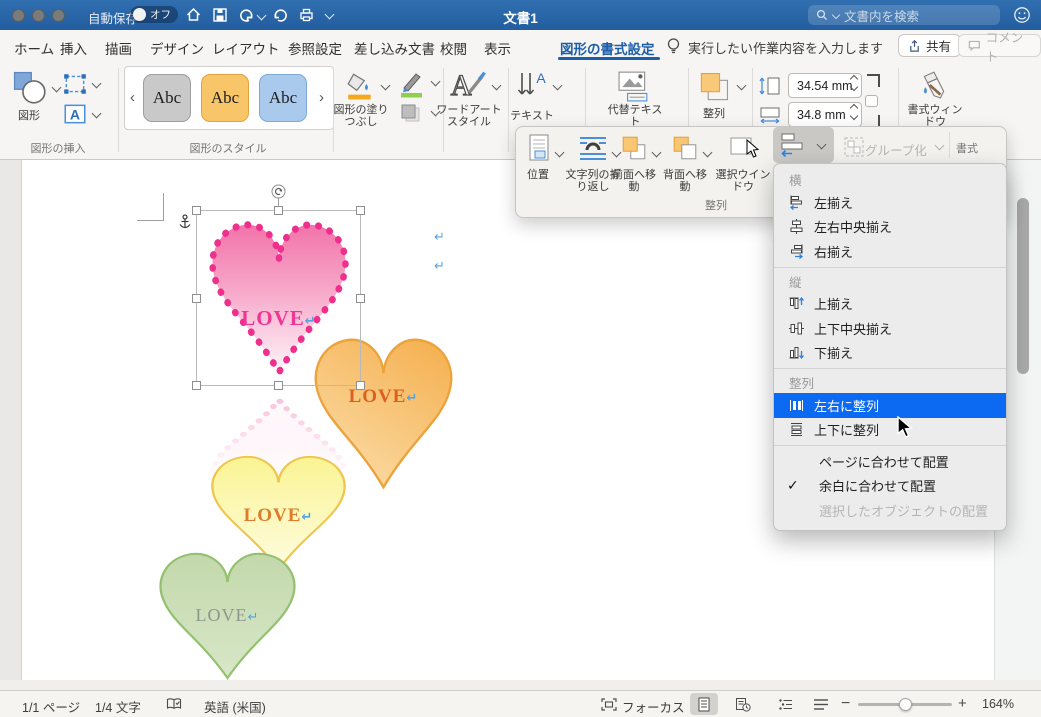  I want to click on wordart-chevron-icon, so click(496, 85).